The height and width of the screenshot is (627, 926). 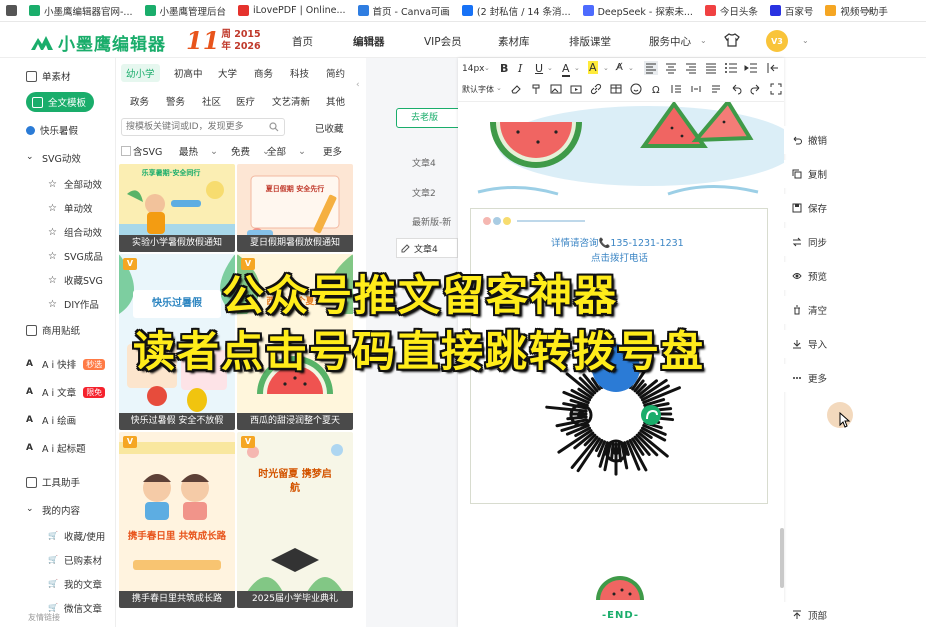 What do you see at coordinates (51, 420) in the screenshot?
I see `sidebar-item: A A i 绘画` at bounding box center [51, 420].